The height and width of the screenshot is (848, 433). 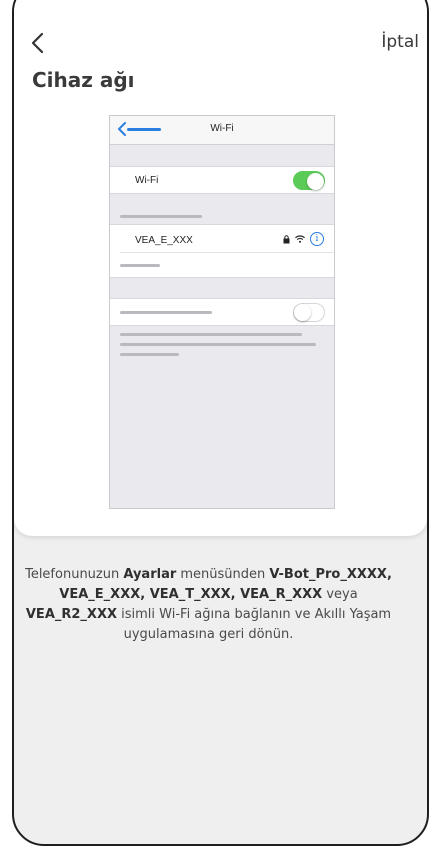 I want to click on network-status-icons: i, so click(x=303, y=239).